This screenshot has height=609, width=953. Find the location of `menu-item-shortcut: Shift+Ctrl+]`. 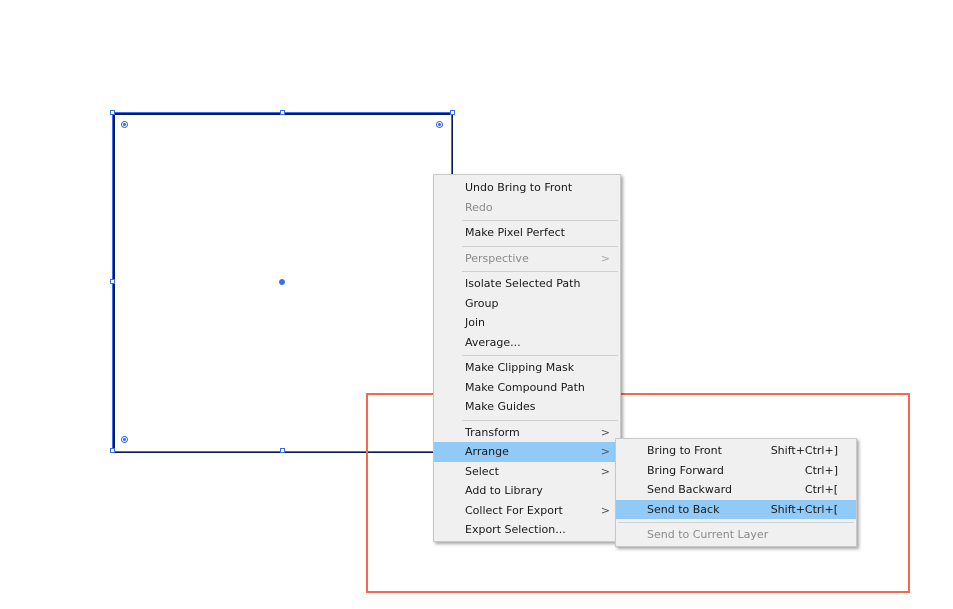

menu-item-shortcut: Shift+Ctrl+] is located at coordinates (804, 450).